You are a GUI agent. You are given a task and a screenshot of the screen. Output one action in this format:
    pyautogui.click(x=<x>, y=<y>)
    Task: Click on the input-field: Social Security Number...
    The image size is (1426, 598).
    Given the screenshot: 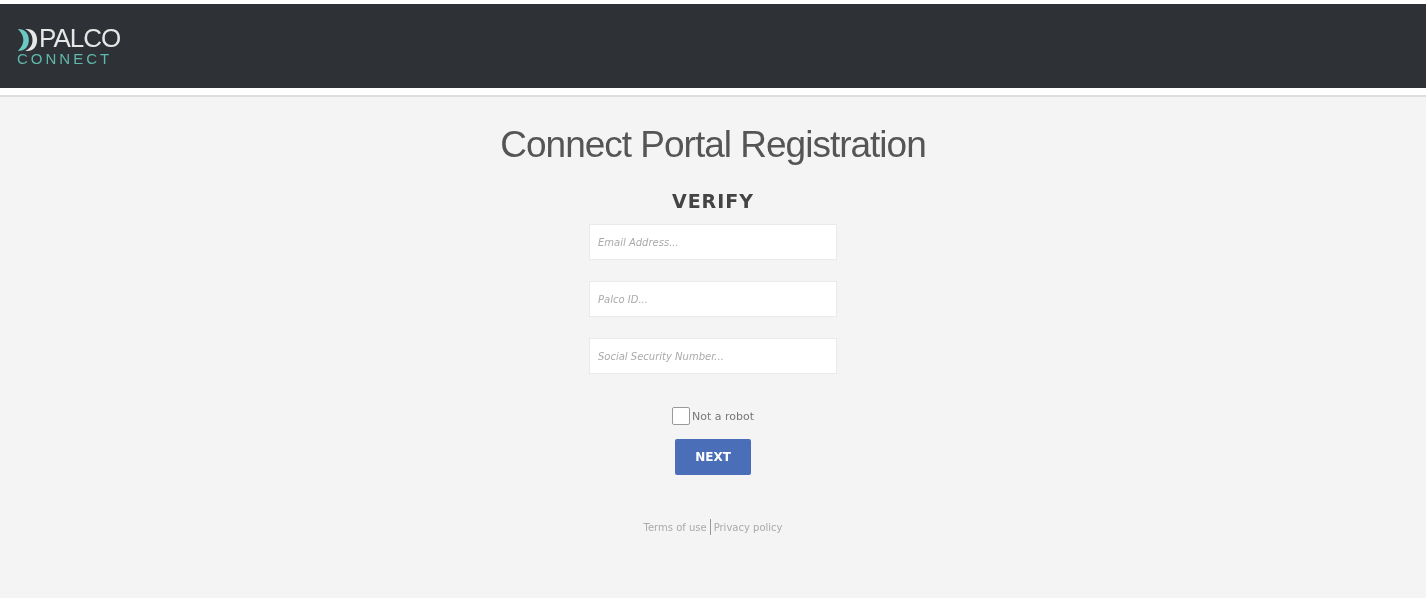 What is the action you would take?
    pyautogui.click(x=713, y=356)
    